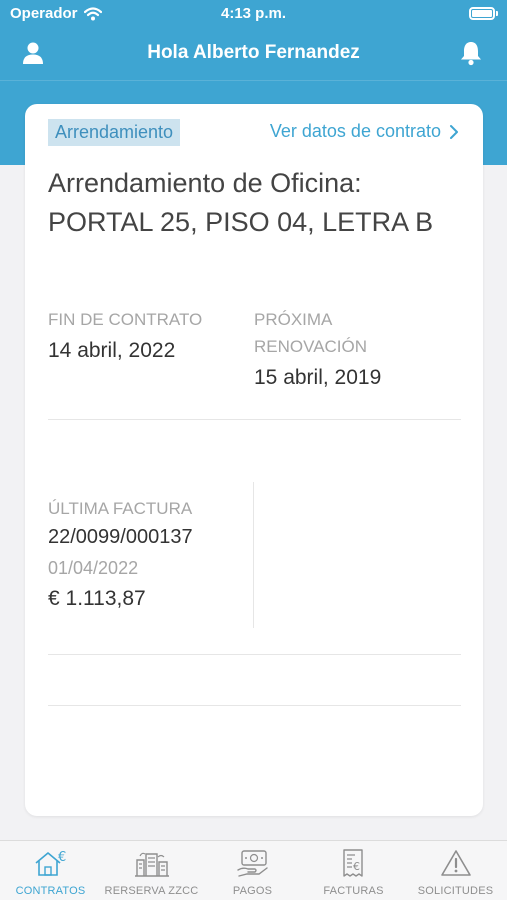 This screenshot has width=507, height=900. Describe the element at coordinates (253, 80) in the screenshot. I see `navbar-divider` at that location.